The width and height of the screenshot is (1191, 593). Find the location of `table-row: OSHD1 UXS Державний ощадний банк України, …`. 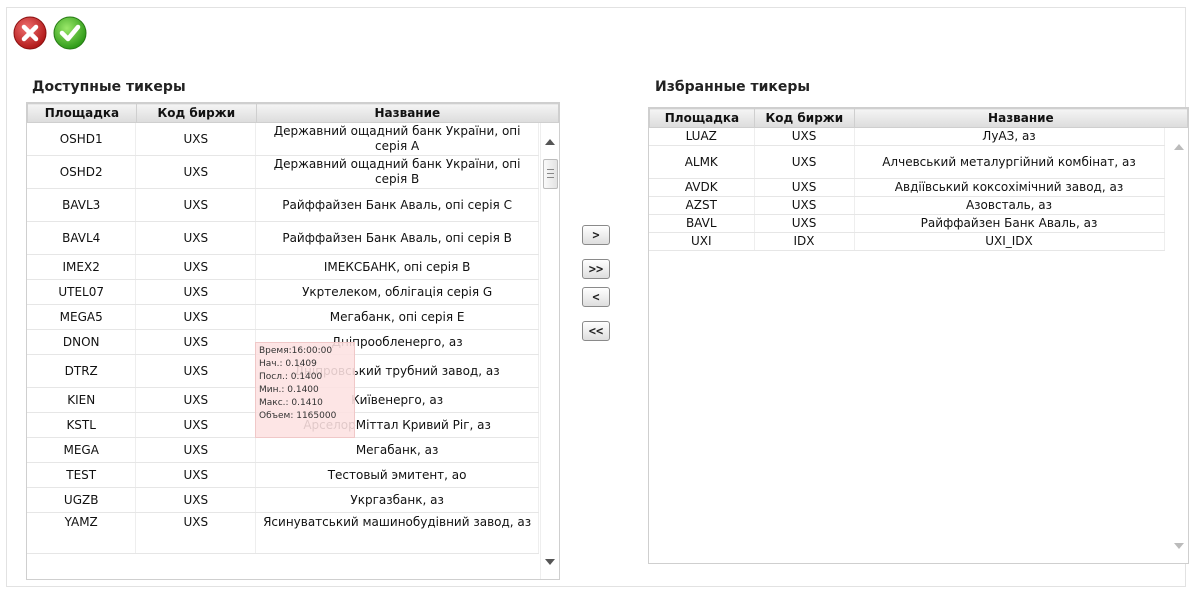

table-row: OSHD1 UXS Державний ощадний банк України, … is located at coordinates (283, 139).